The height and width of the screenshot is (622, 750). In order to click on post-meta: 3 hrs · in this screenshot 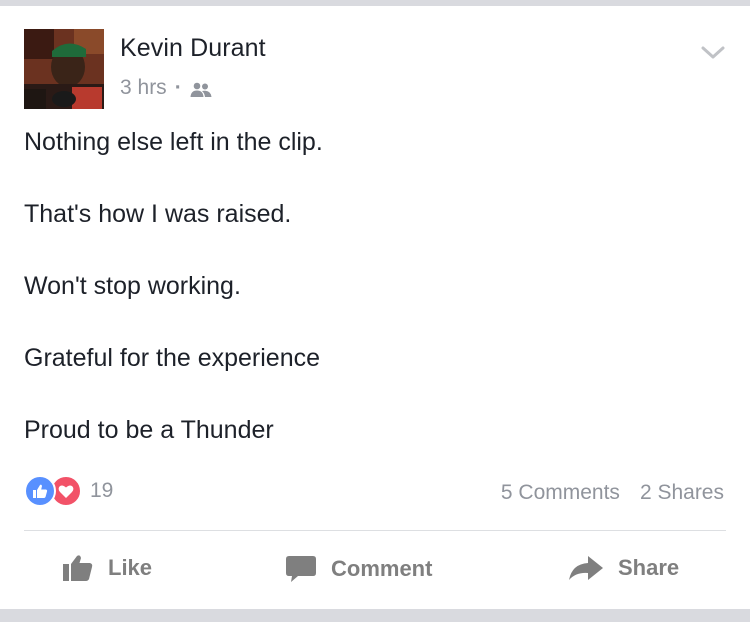, I will do `click(166, 88)`.